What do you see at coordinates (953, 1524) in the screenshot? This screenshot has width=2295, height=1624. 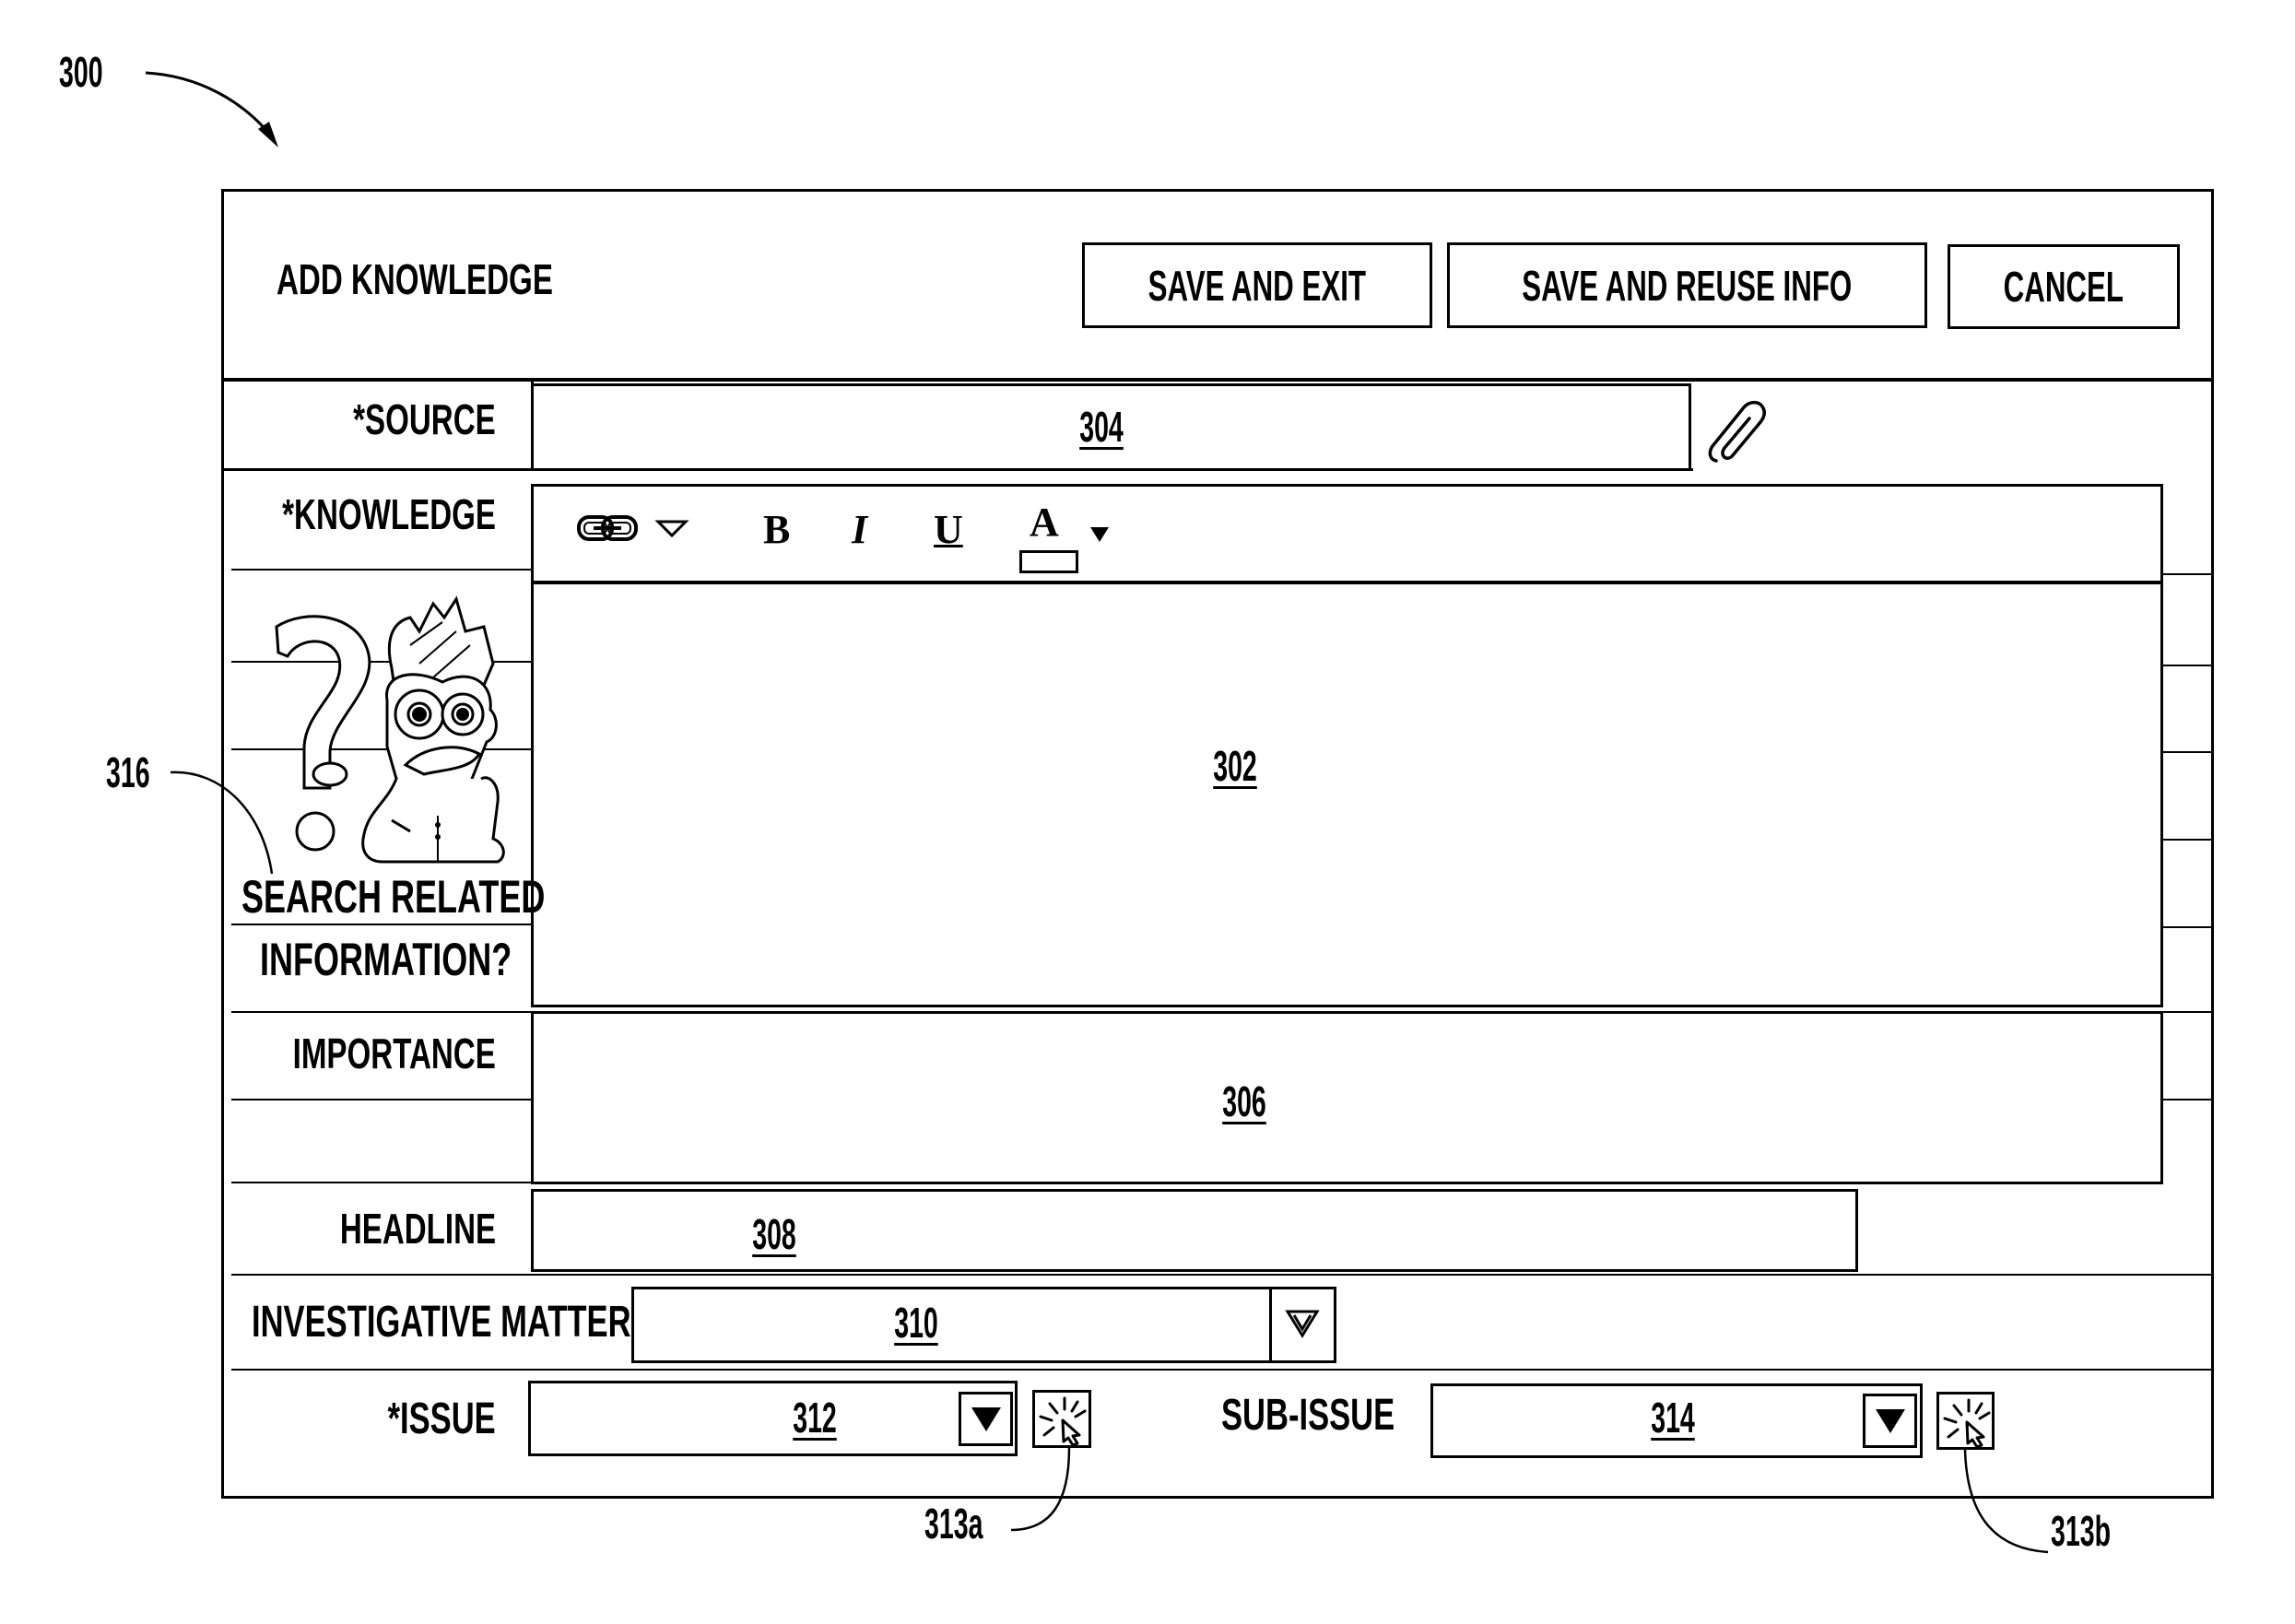 I see `figure-ref-313a: 313a` at bounding box center [953, 1524].